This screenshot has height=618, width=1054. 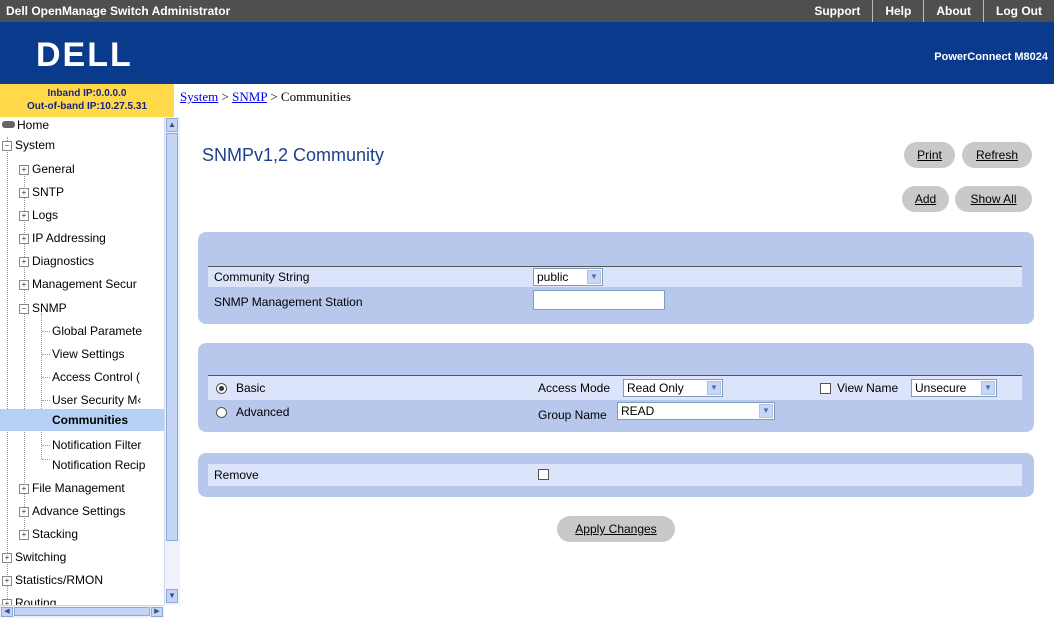 What do you see at coordinates (868, 388) in the screenshot?
I see `view-name-label: View Name` at bounding box center [868, 388].